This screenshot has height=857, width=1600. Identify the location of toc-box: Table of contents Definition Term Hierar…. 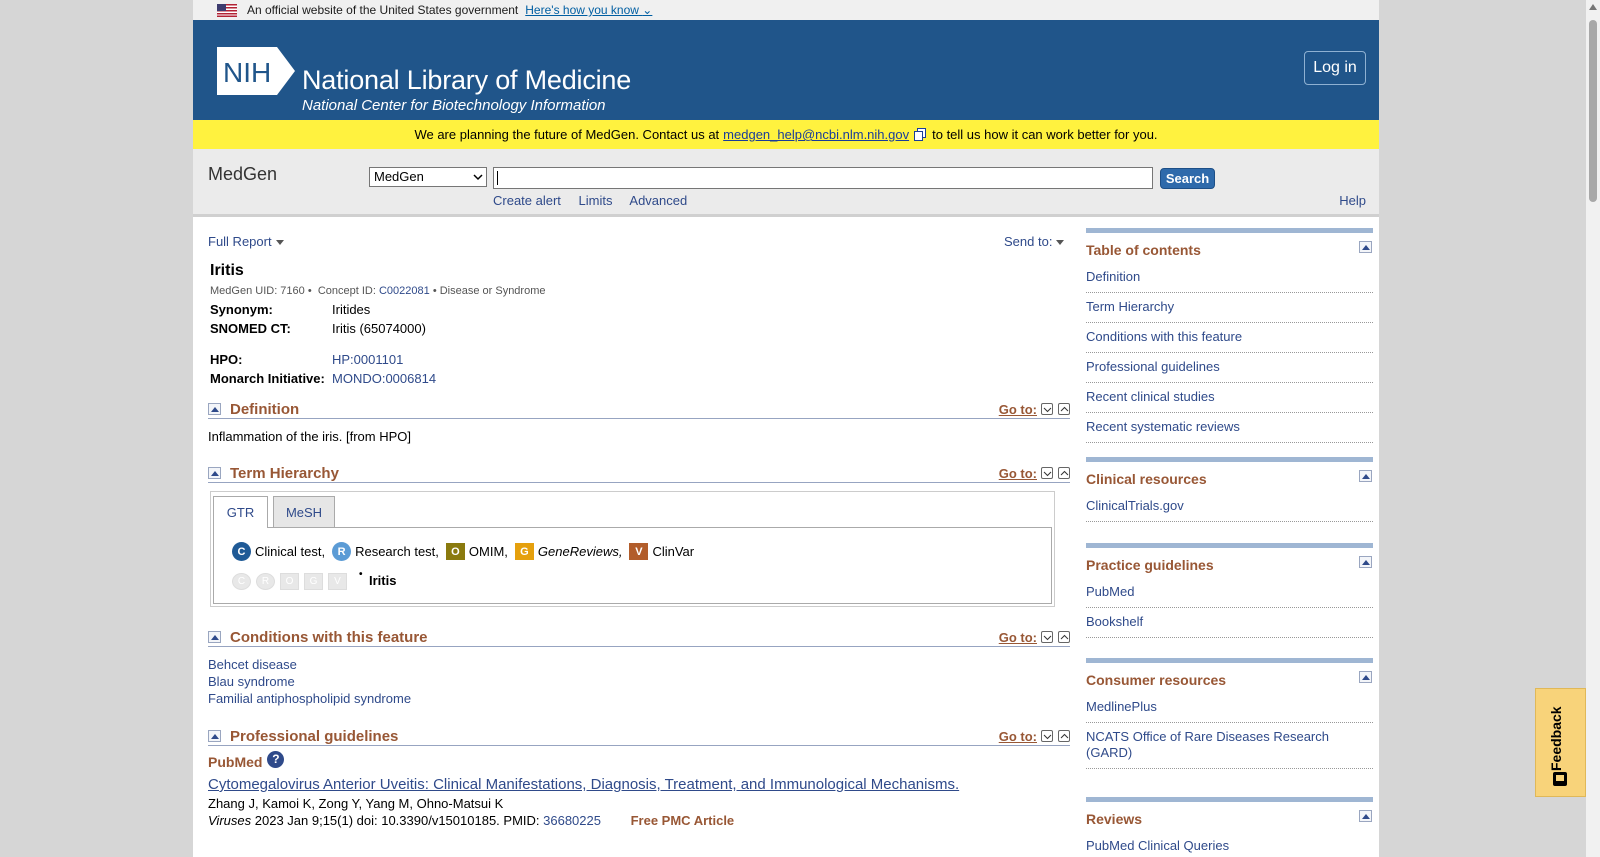
(1229, 335).